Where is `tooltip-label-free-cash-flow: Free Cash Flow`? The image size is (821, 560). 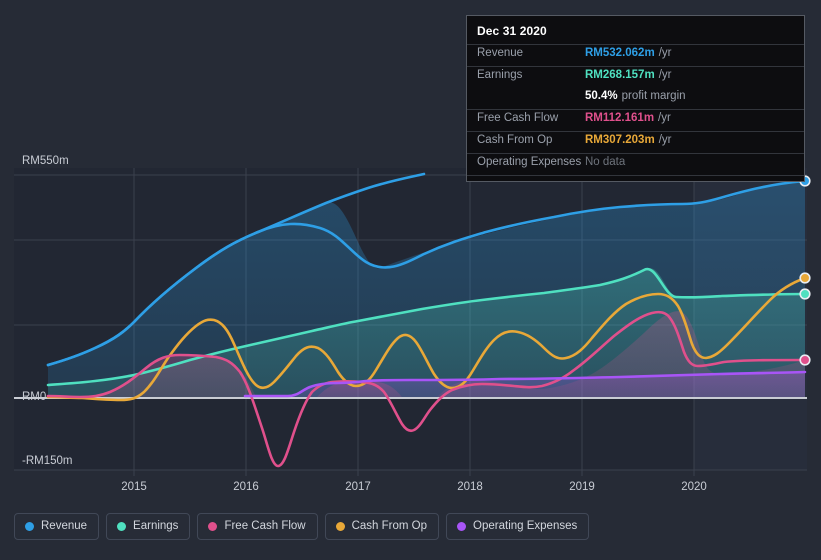
tooltip-label-free-cash-flow: Free Cash Flow is located at coordinates (518, 118).